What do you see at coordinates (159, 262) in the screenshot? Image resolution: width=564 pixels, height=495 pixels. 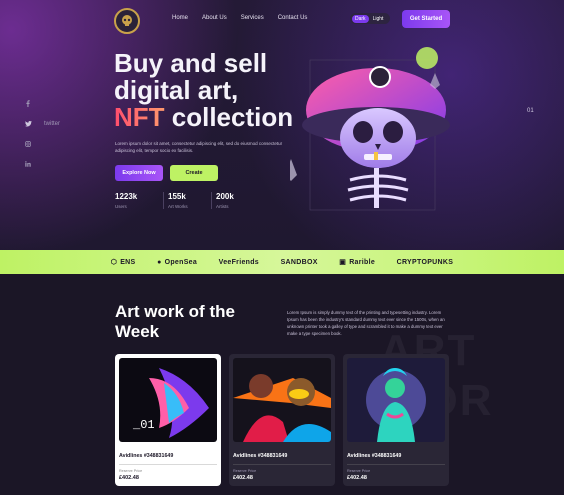 I see `opensea-icon: ●` at bounding box center [159, 262].